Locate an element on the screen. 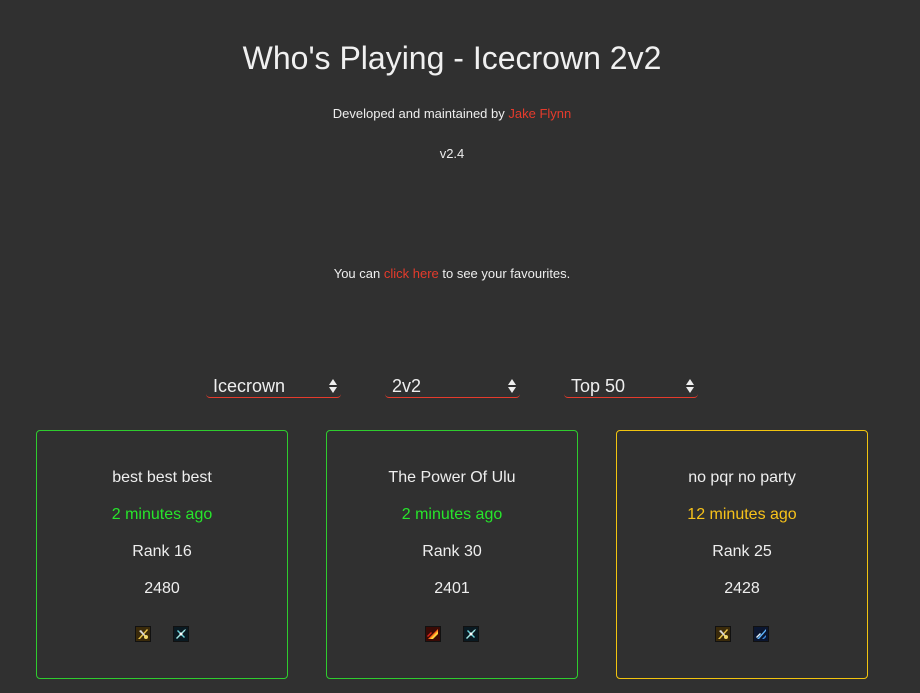 The height and width of the screenshot is (693, 920). realm-select: Icecrown is located at coordinates (273, 386).